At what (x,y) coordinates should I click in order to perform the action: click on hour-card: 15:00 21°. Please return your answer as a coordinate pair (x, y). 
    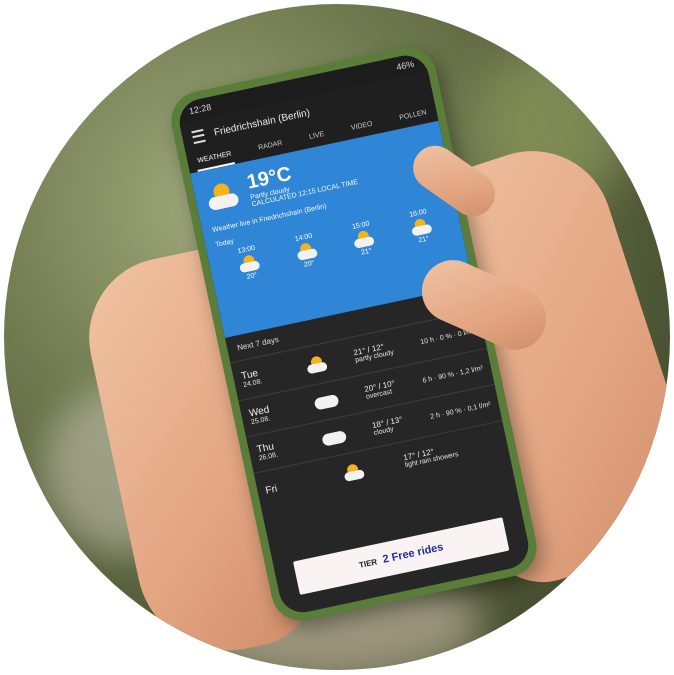
    Looking at the image, I should click on (363, 238).